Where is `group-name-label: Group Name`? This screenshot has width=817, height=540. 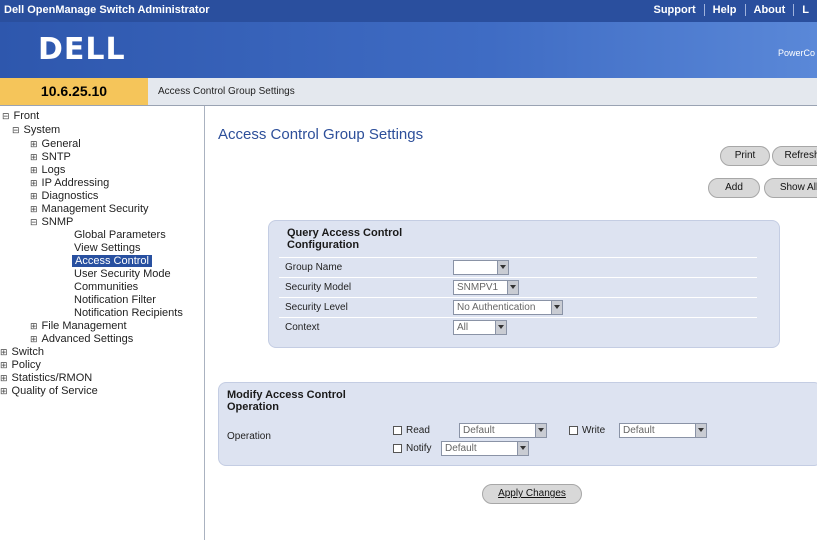
group-name-label: Group Name is located at coordinates (314, 267).